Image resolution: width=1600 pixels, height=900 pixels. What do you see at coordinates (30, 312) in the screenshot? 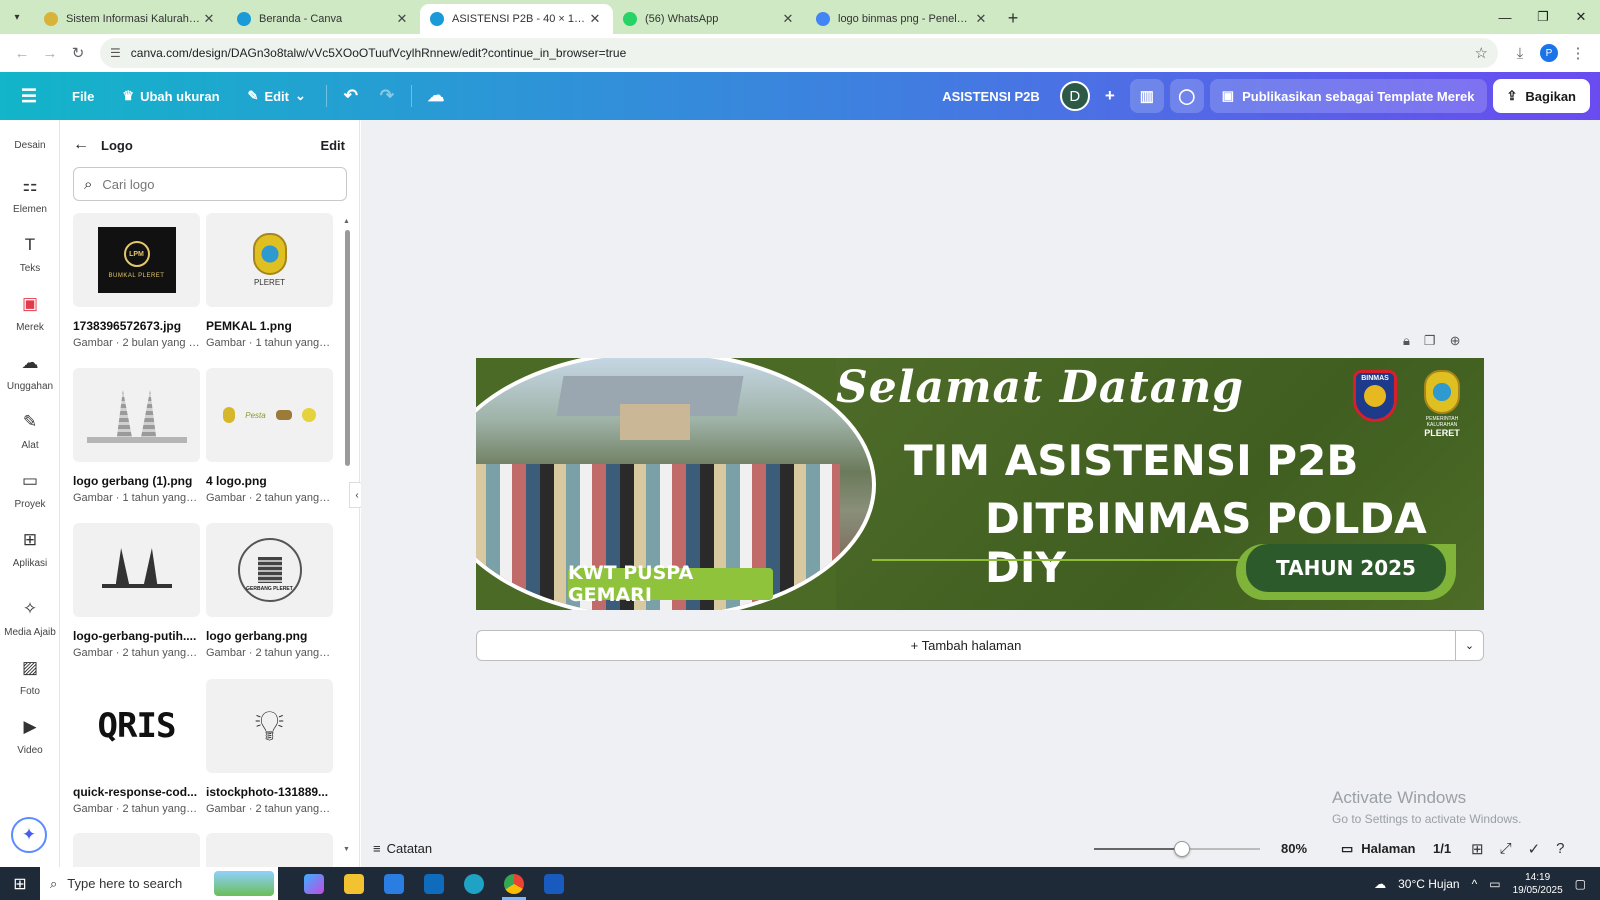
I see `rail-item-brand: ▣ Merek` at bounding box center [30, 312].